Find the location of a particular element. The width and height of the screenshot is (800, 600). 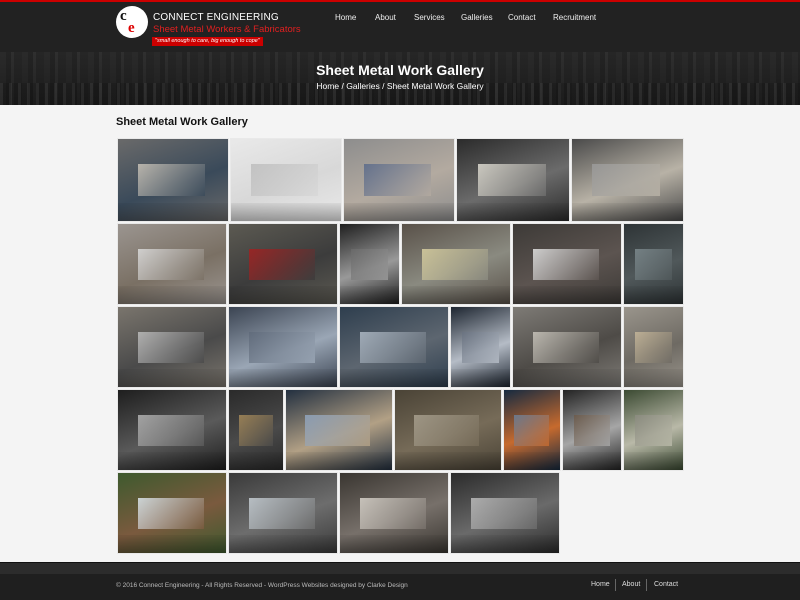

brand-subtitle: Sheet Metal Workers & Fabricators is located at coordinates (227, 29).